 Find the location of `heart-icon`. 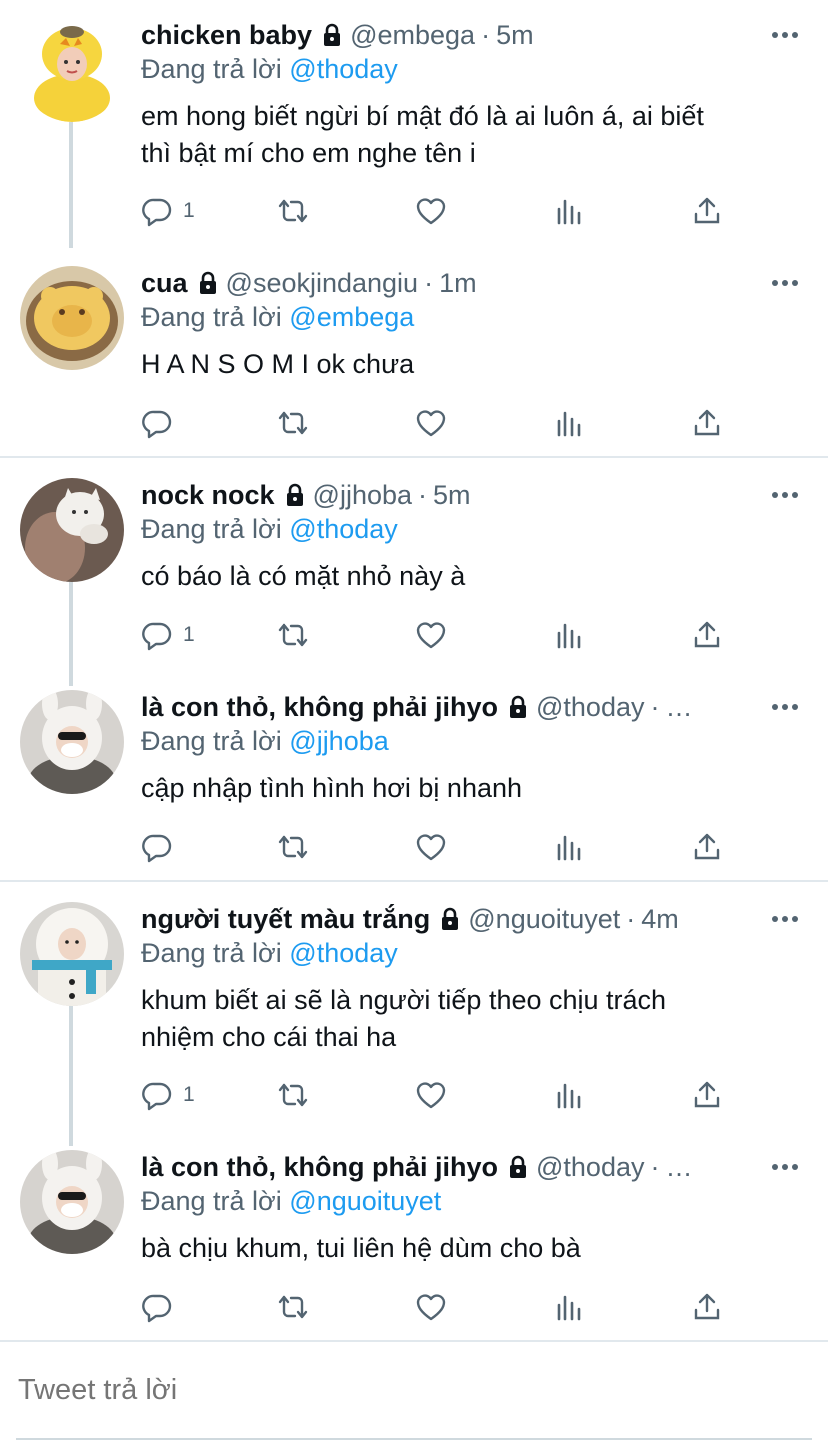

heart-icon is located at coordinates (431, 635).